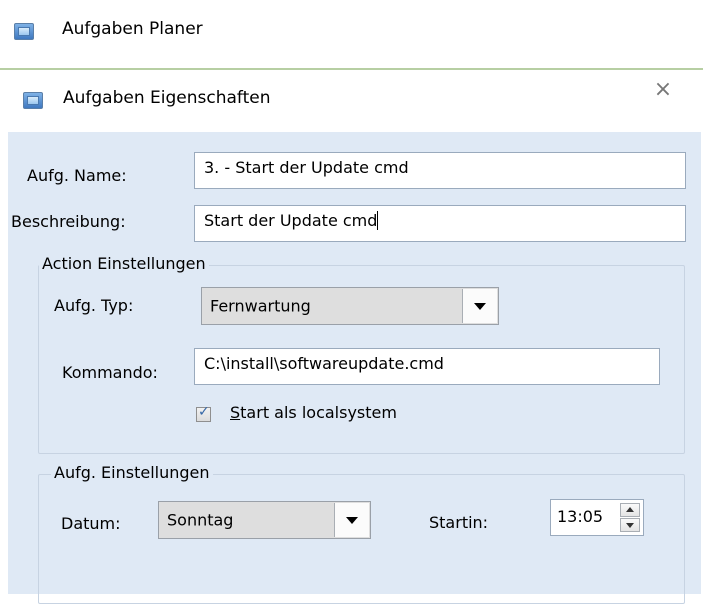 This screenshot has height=604, width=703. I want to click on date-value: Sonntag, so click(200, 520).